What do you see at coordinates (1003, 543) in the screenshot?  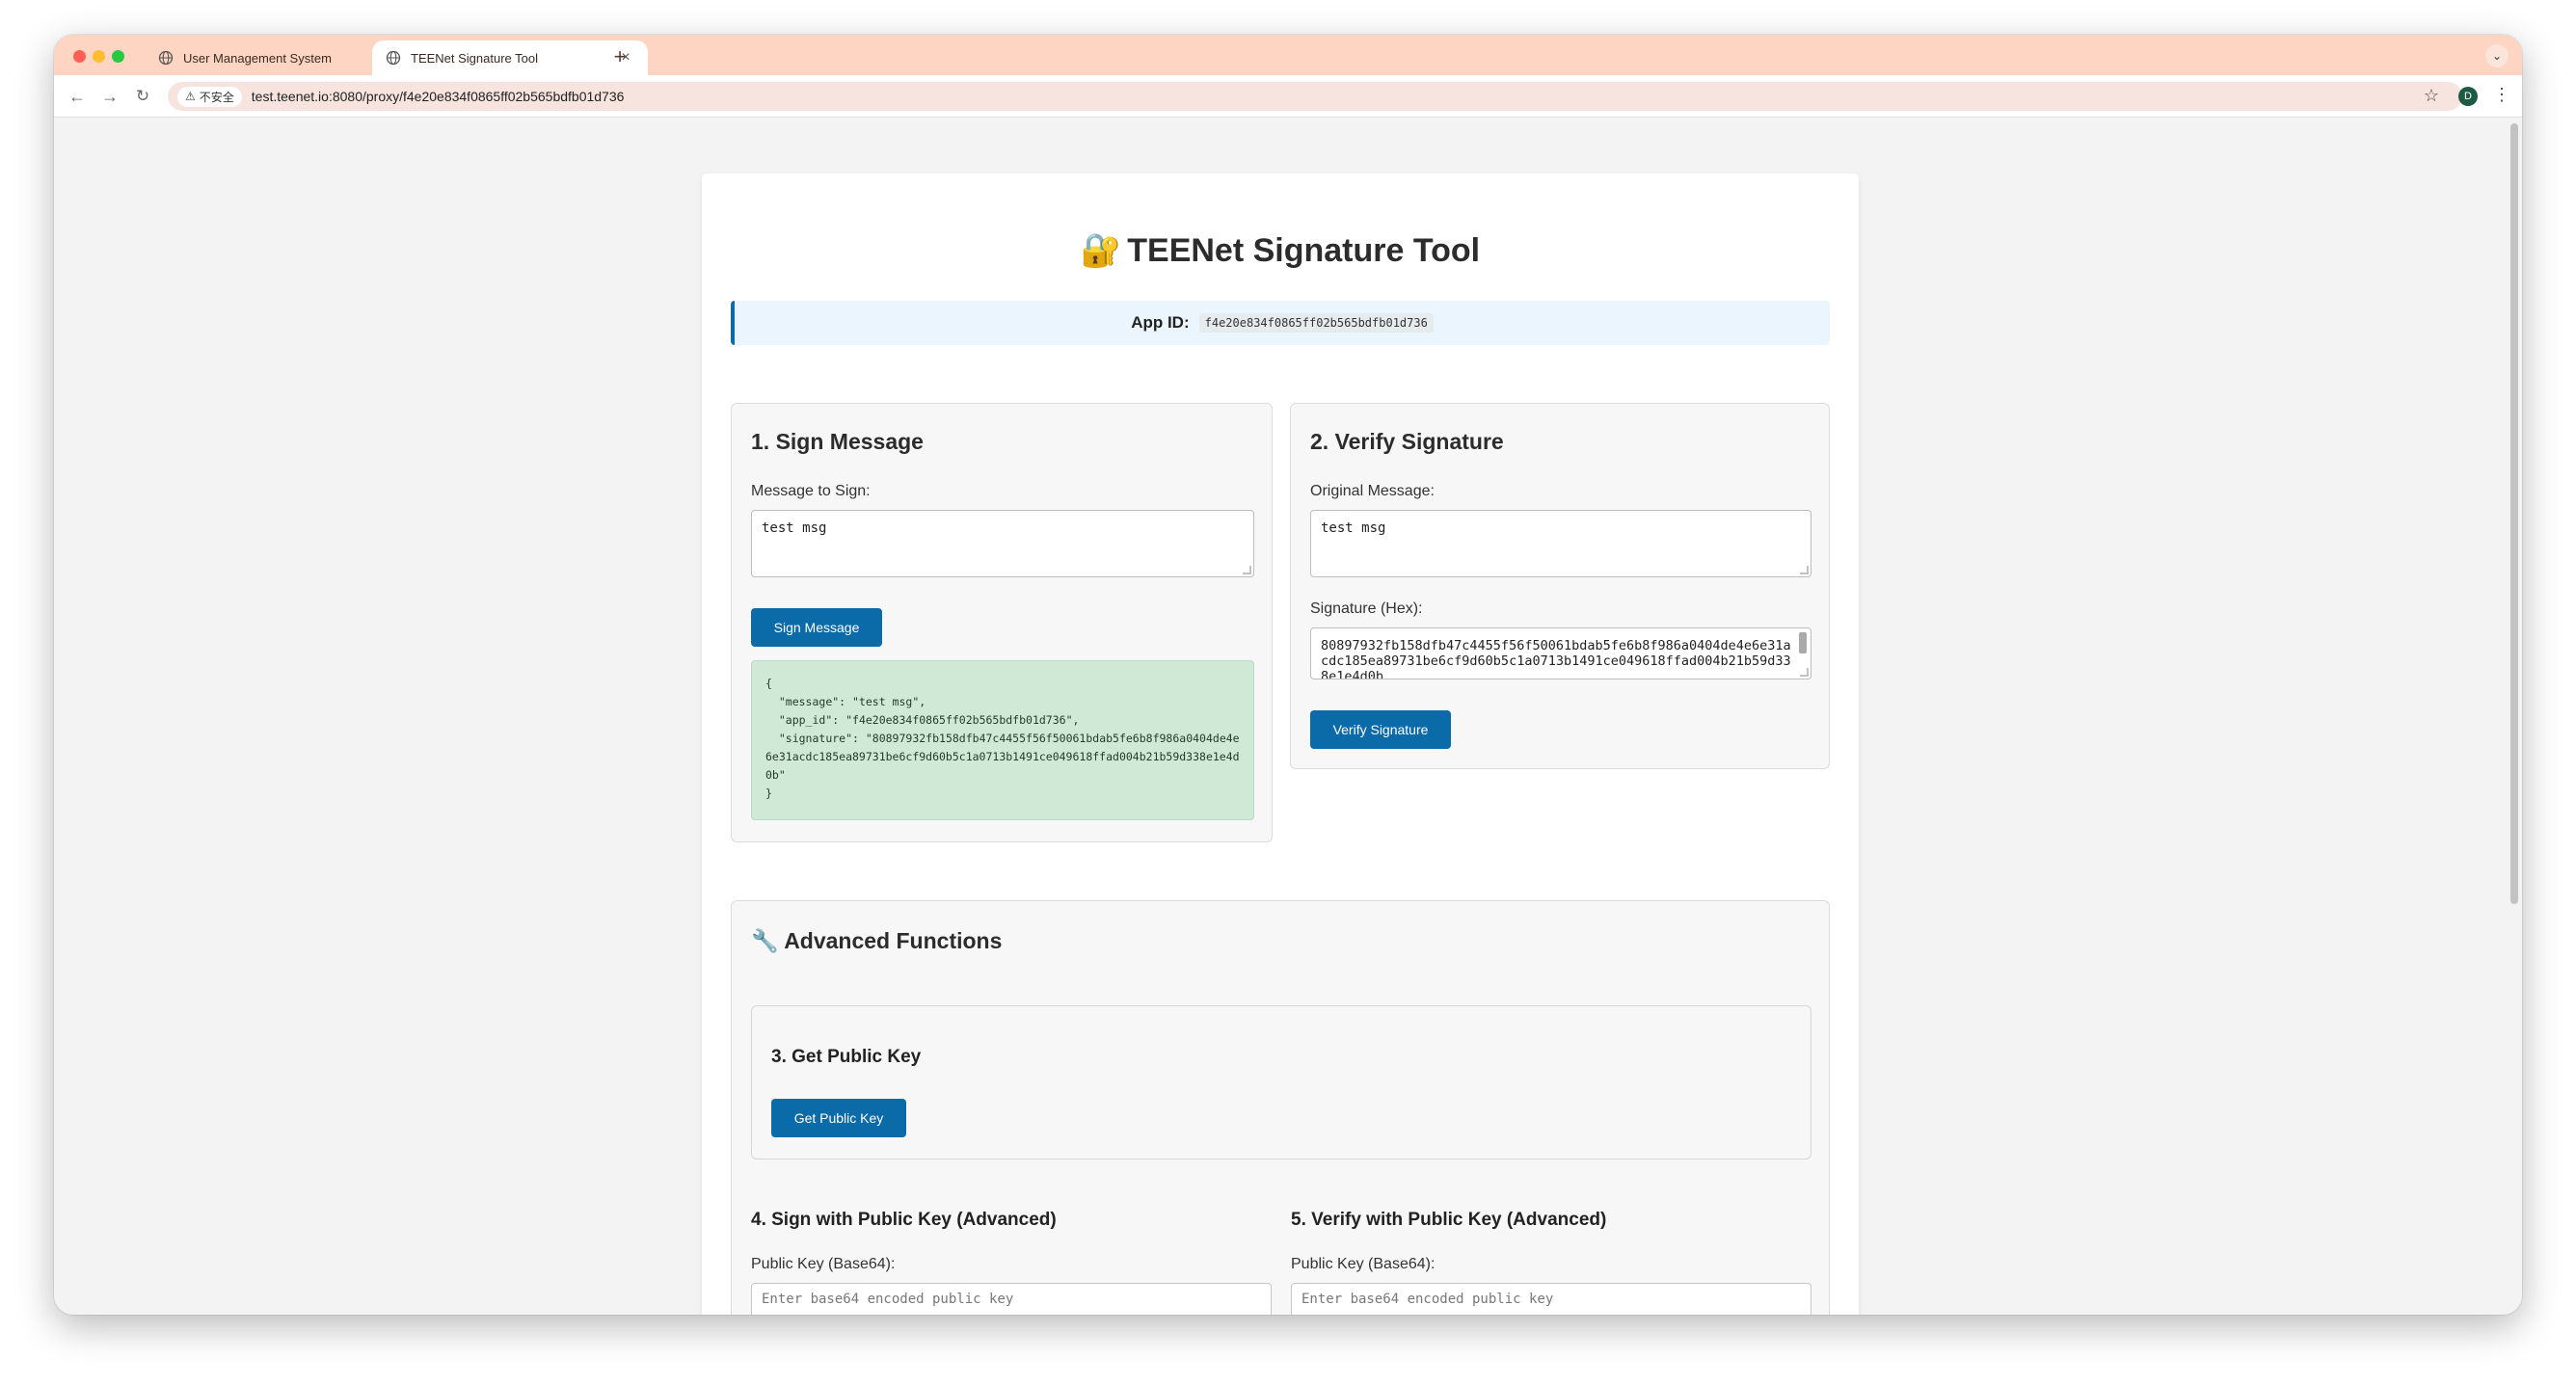 I see `message-to-sign-textarea: test msg` at bounding box center [1003, 543].